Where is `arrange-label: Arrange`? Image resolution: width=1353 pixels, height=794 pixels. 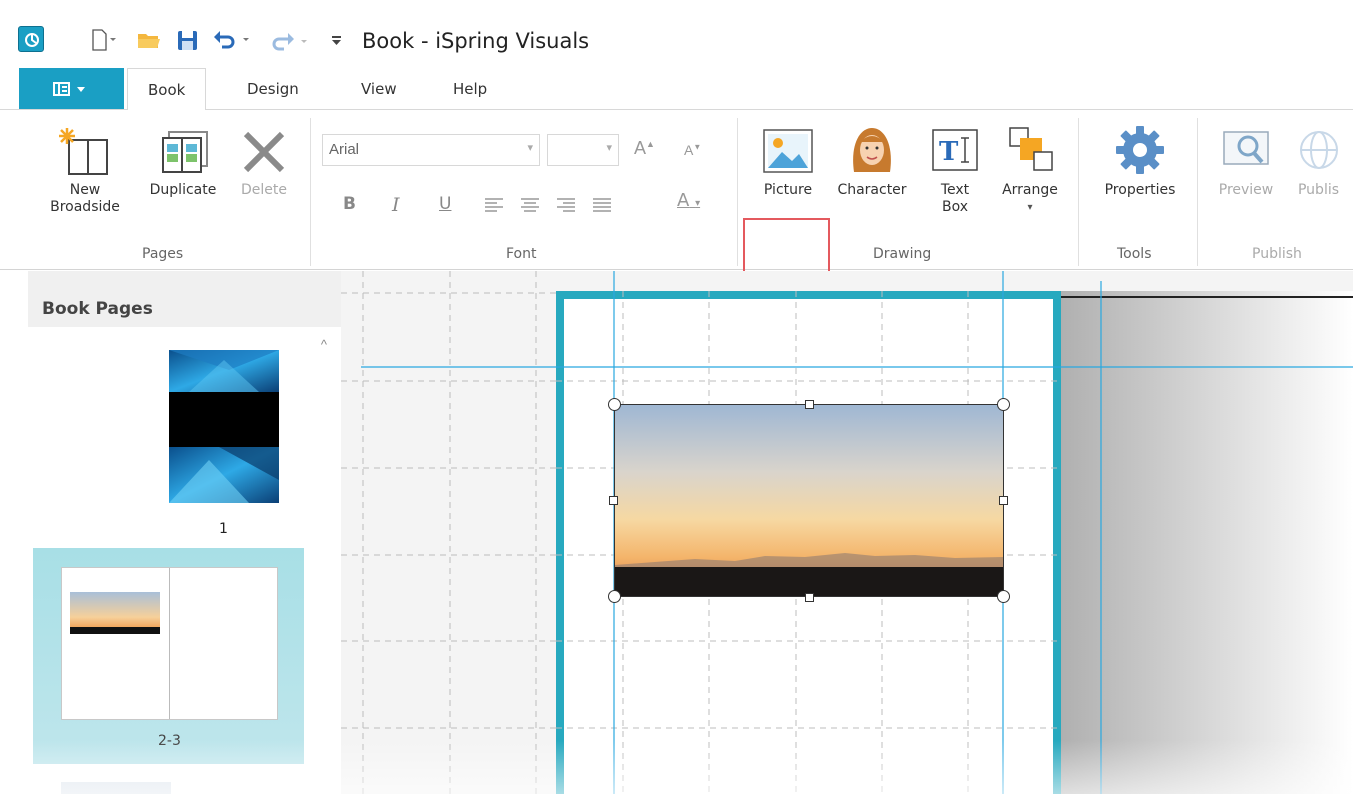 arrange-label: Arrange is located at coordinates (1030, 190).